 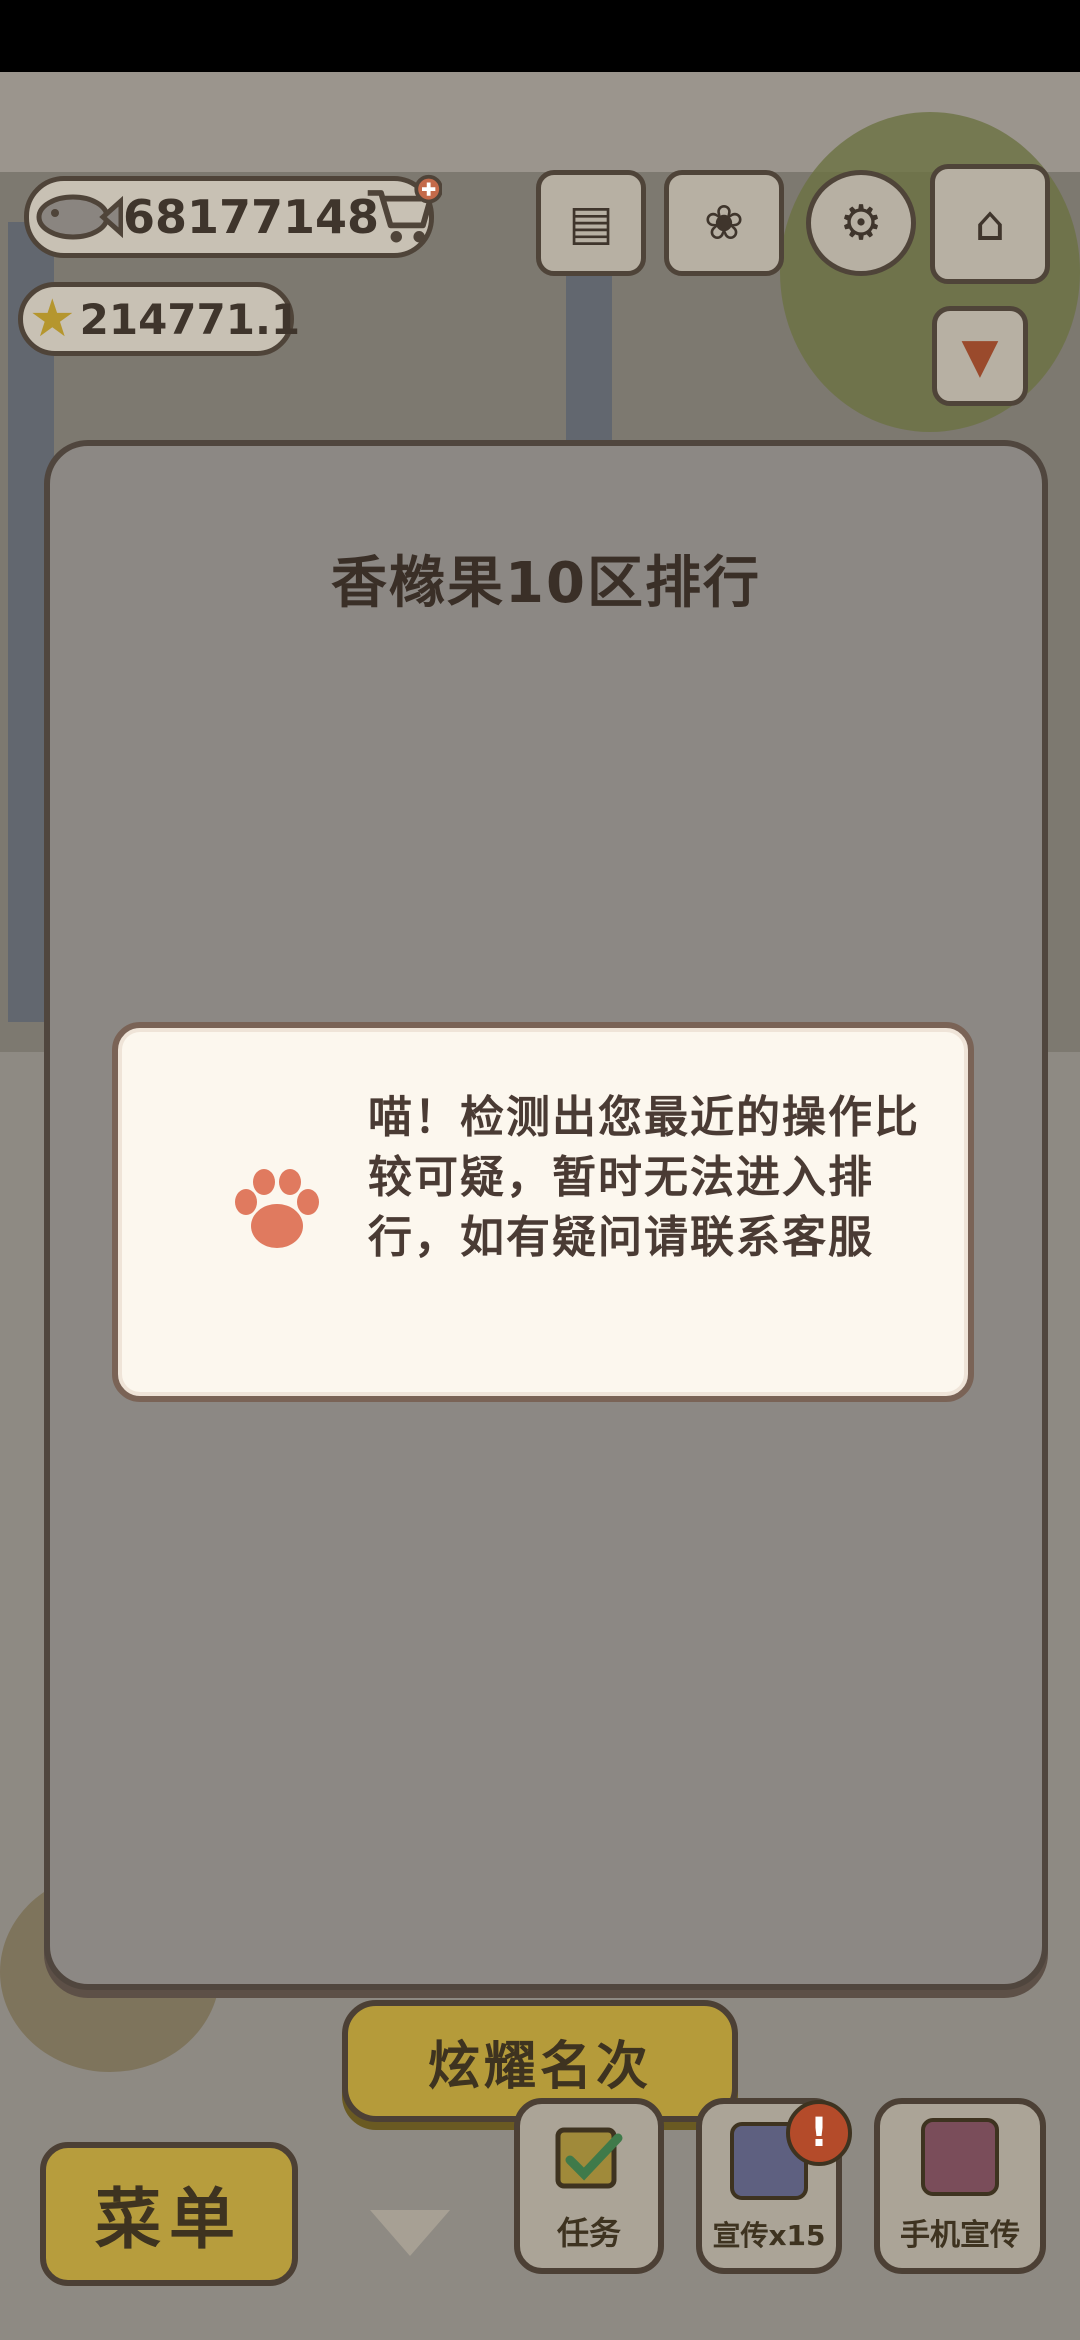 I want to click on fish-count: 68177148, so click(x=251, y=217).